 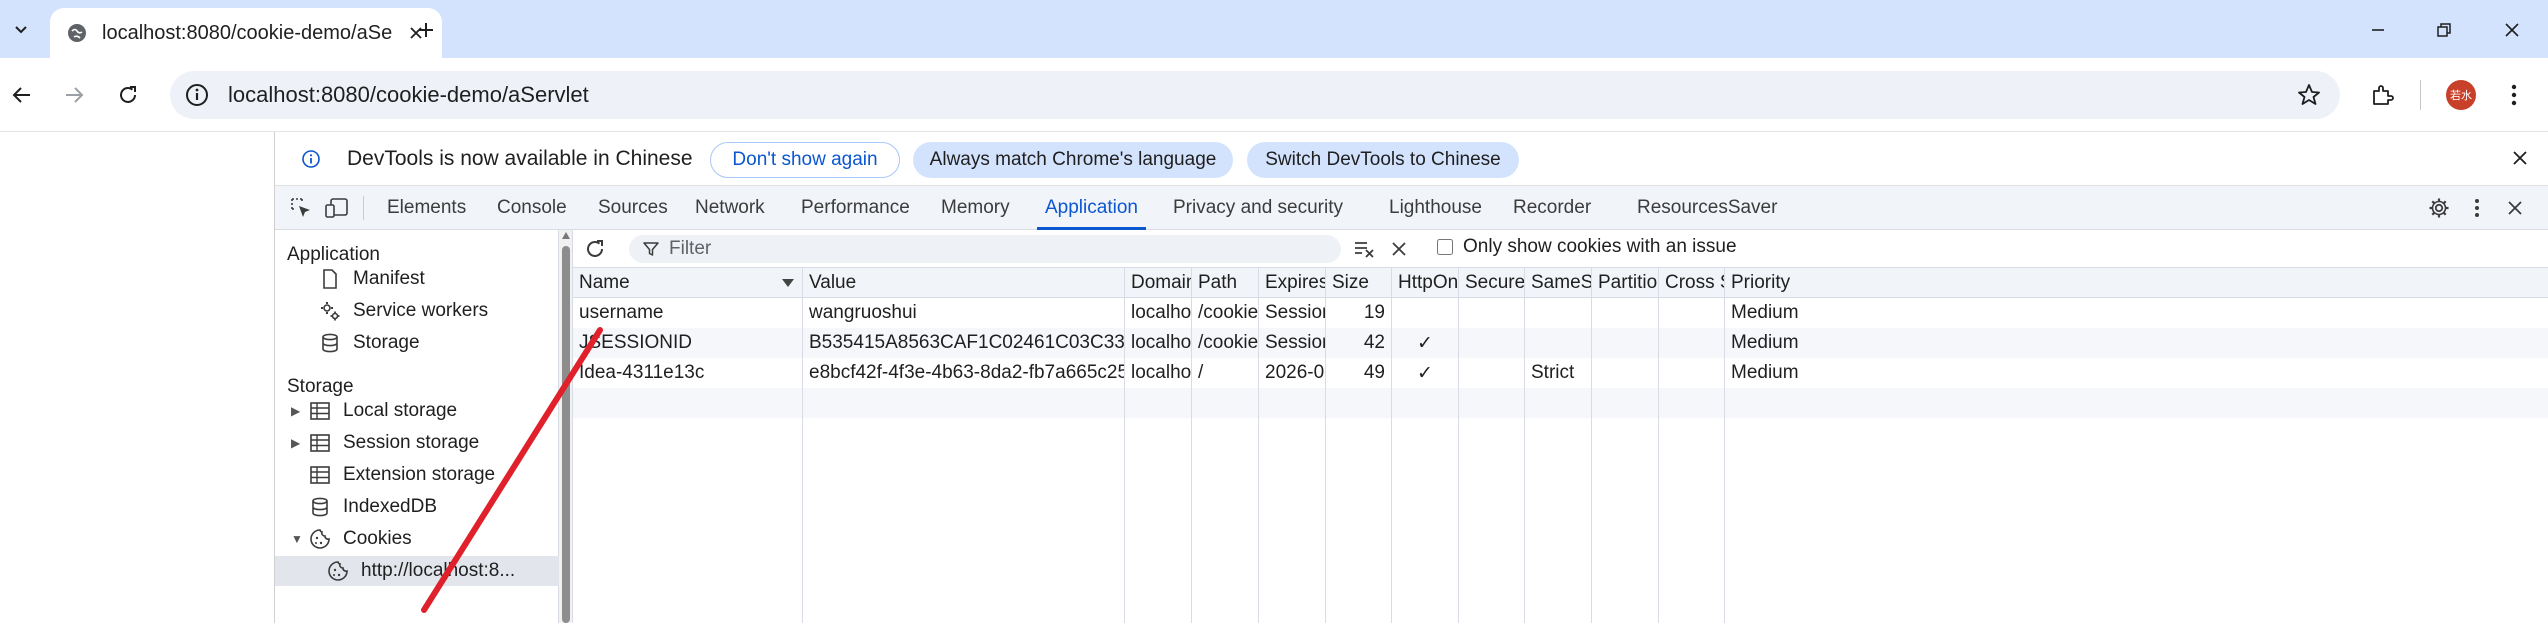 What do you see at coordinates (426, 208) in the screenshot?
I see `tab-elements: Elements` at bounding box center [426, 208].